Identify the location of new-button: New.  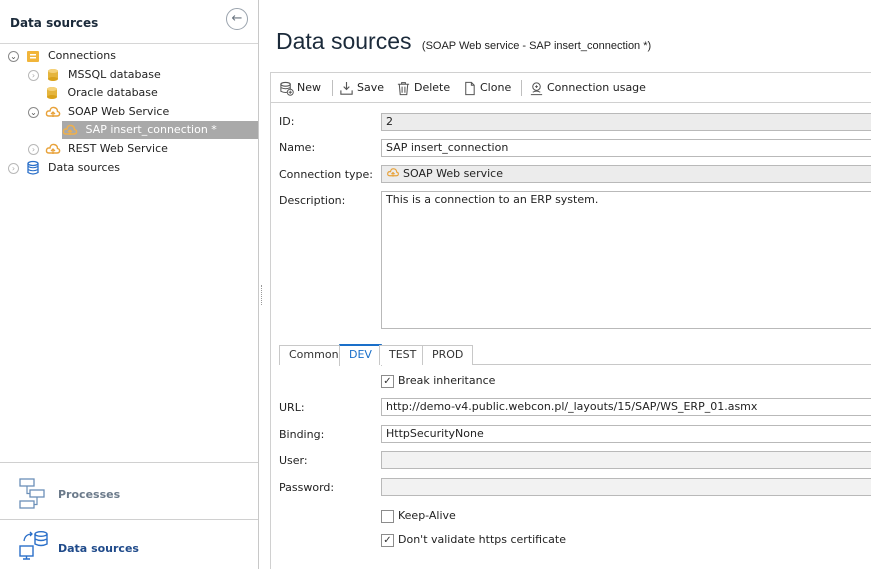
(300, 88).